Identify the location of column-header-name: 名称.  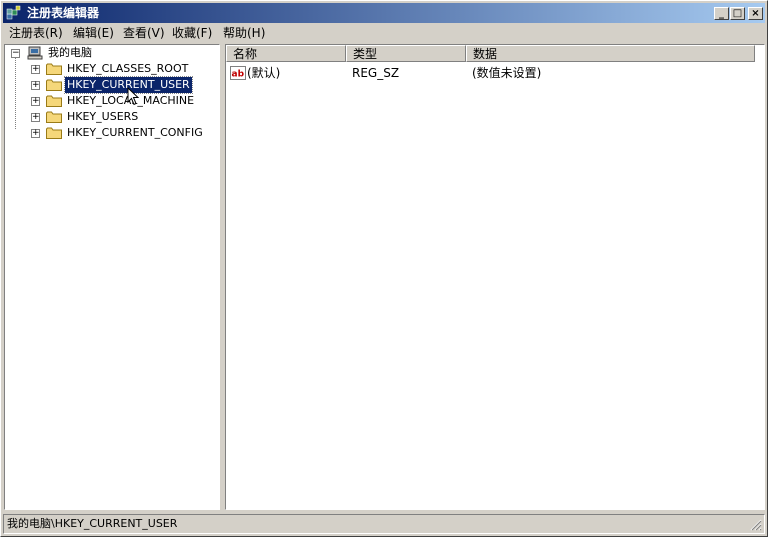
(286, 53).